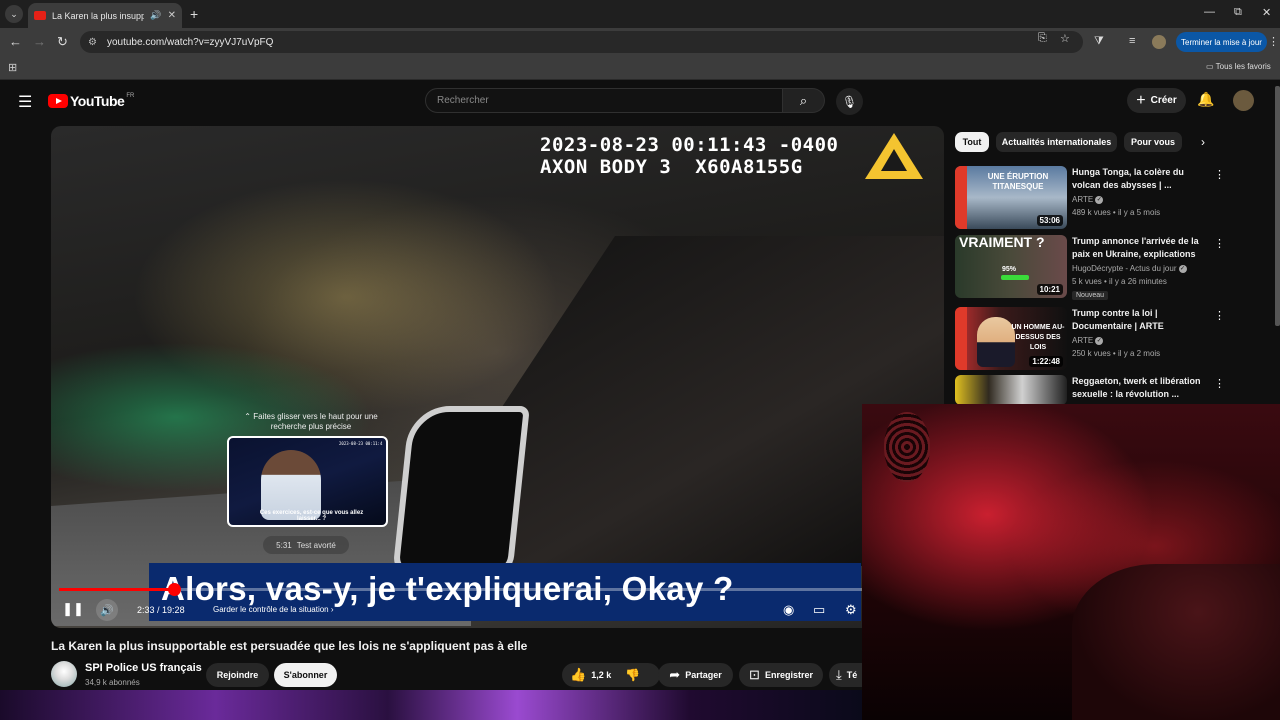 This screenshot has width=1280, height=720. I want to click on apps-grid-icon: ⊞, so click(12, 67).